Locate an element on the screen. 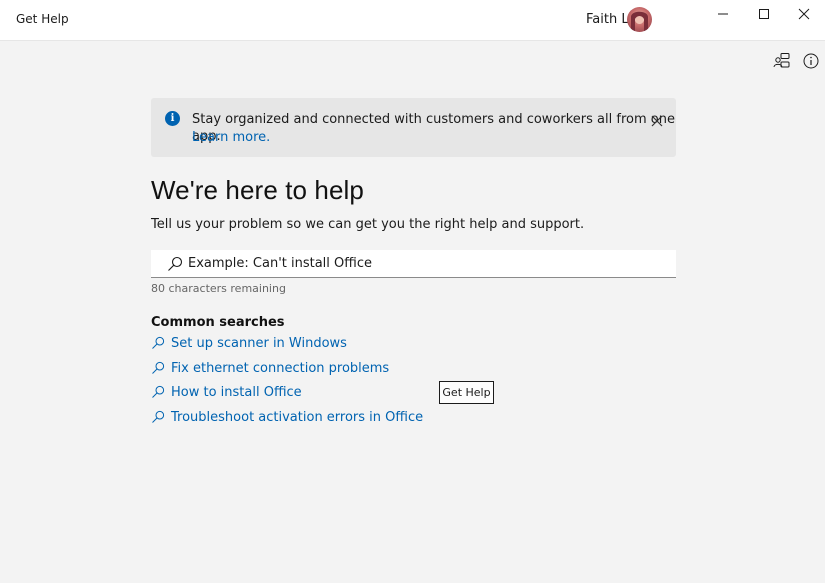 The height and width of the screenshot is (583, 825). page-title: We're here to help is located at coordinates (257, 190).